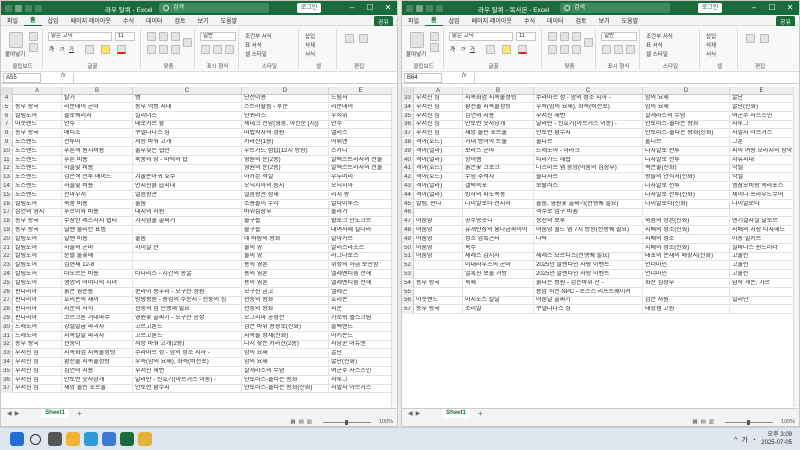 The image size is (800, 450). What do you see at coordinates (151, 49) in the screenshot?
I see `align-left-icon` at bounding box center [151, 49].